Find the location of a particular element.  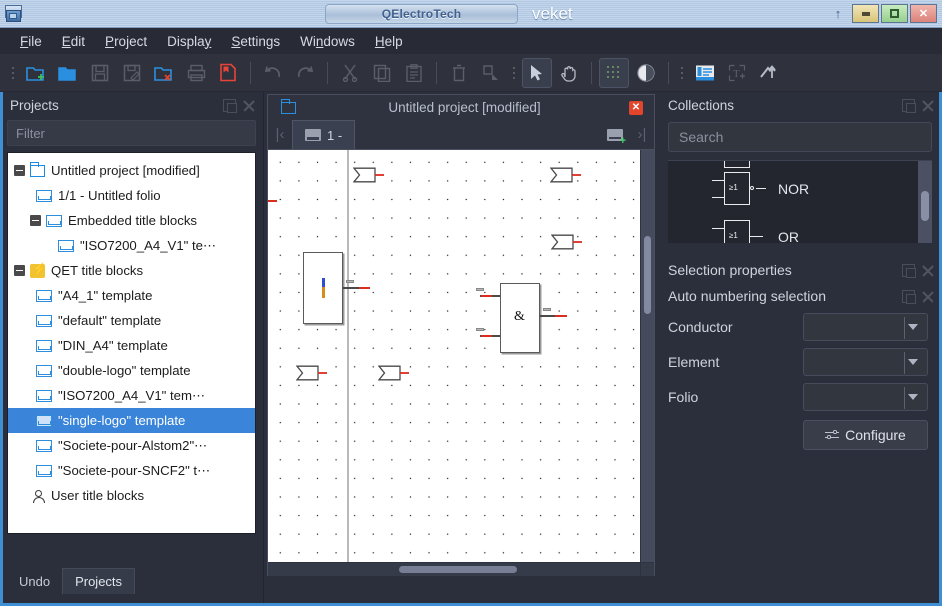

folio-icon is located at coordinates (44, 195).